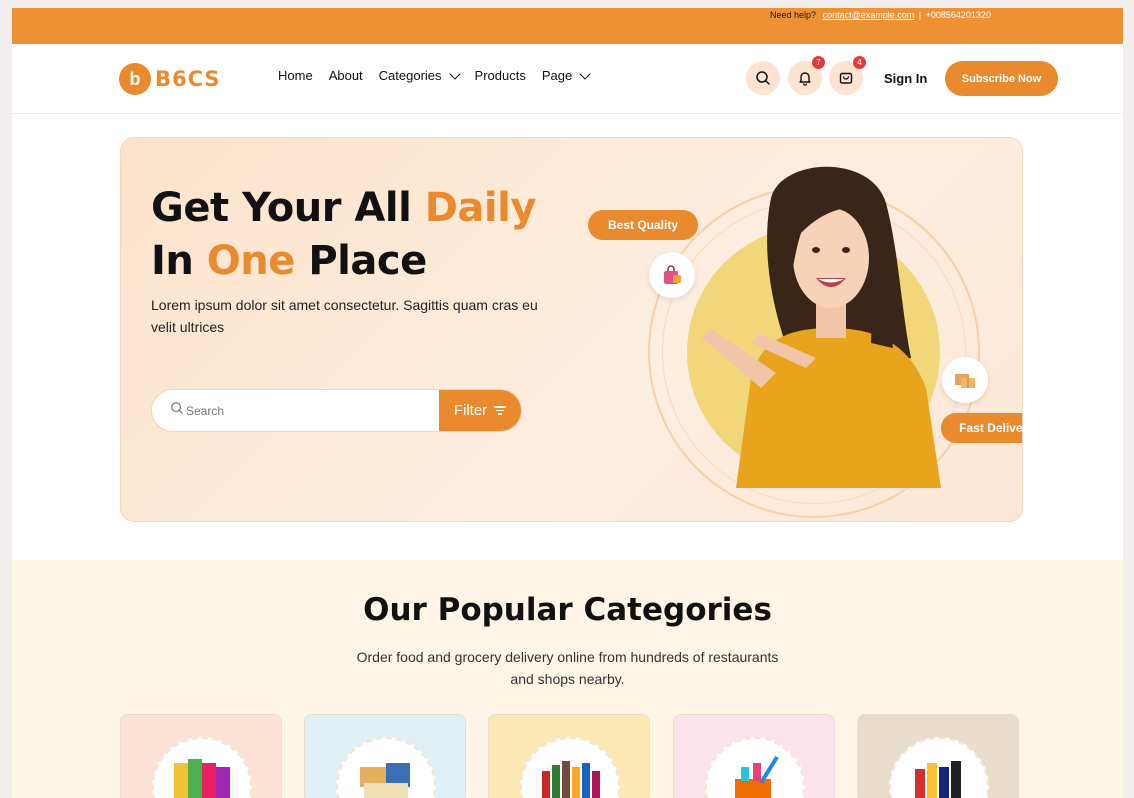 Image resolution: width=1134 pixels, height=798 pixels. I want to click on bell-icon, so click(805, 79).